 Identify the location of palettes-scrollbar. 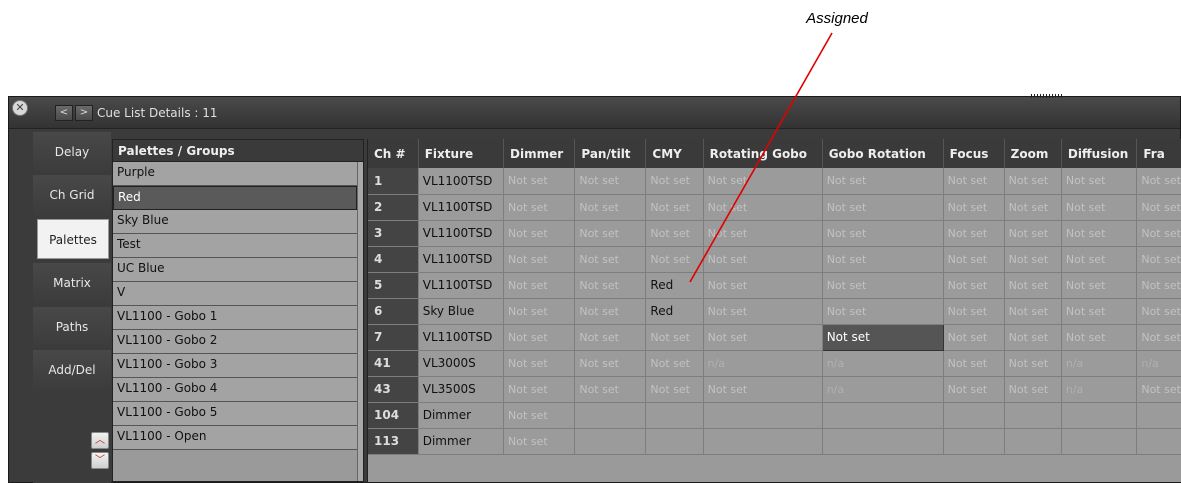
(360, 321).